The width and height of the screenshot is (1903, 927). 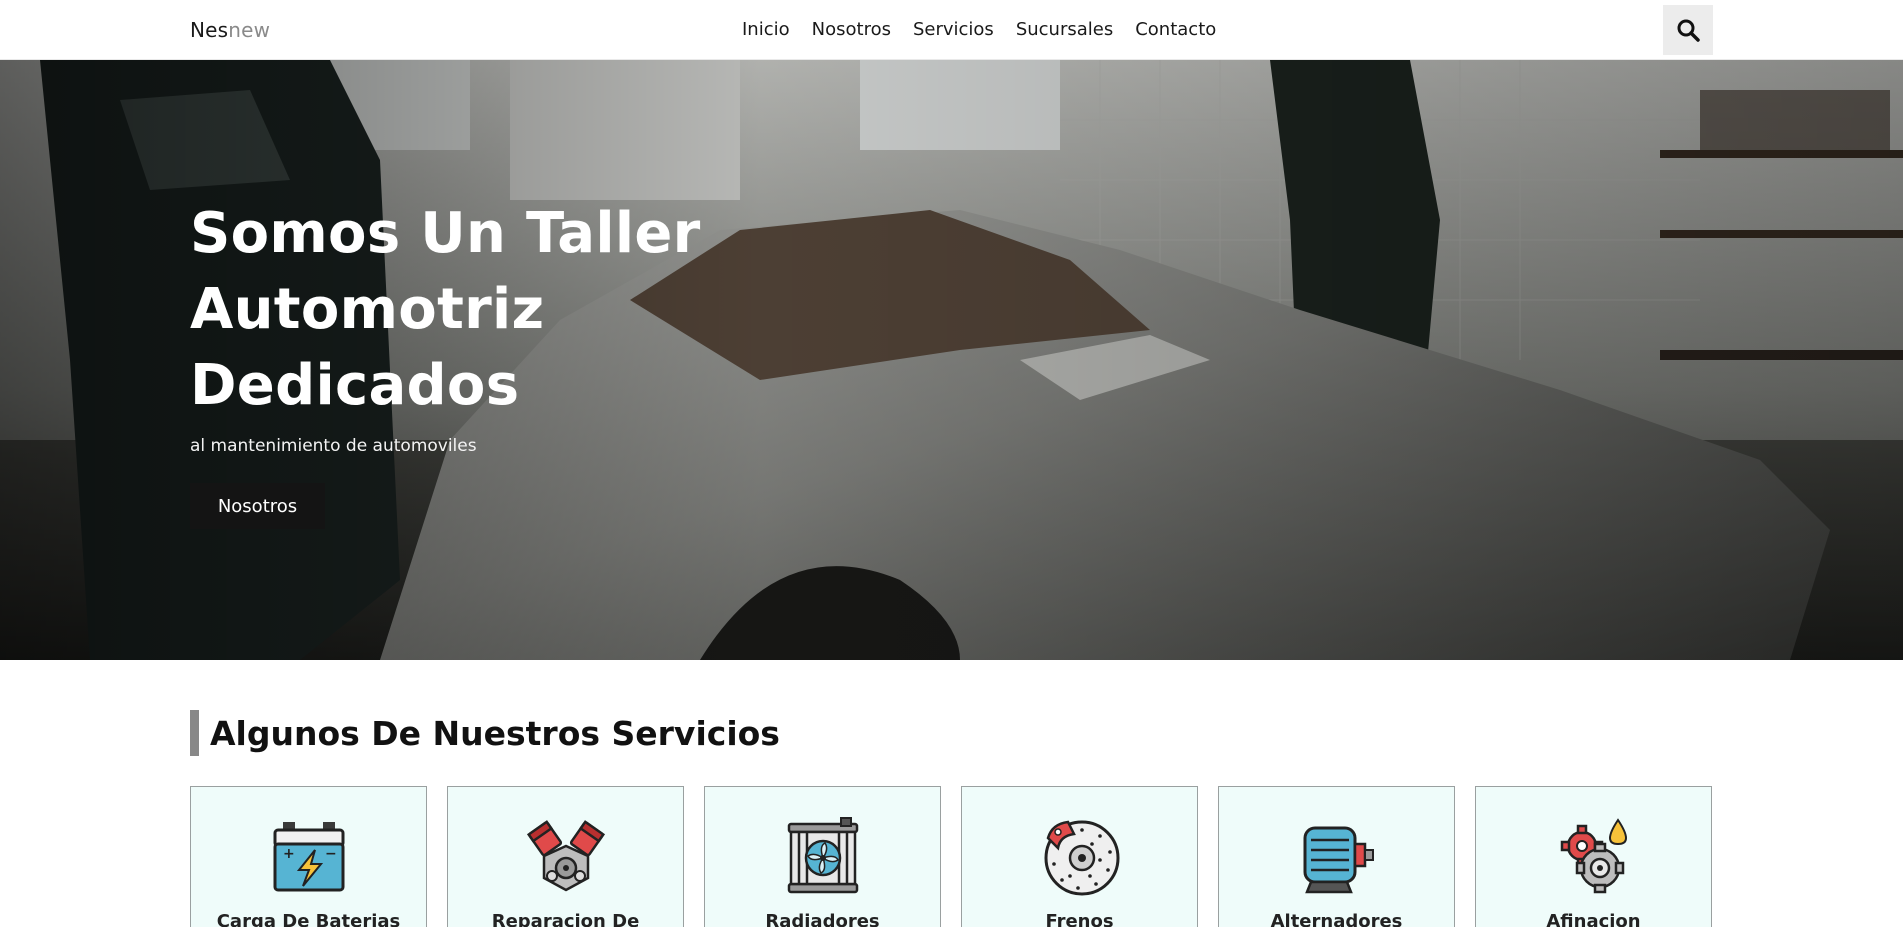 I want to click on brake-disc-icon, so click(x=1082, y=858).